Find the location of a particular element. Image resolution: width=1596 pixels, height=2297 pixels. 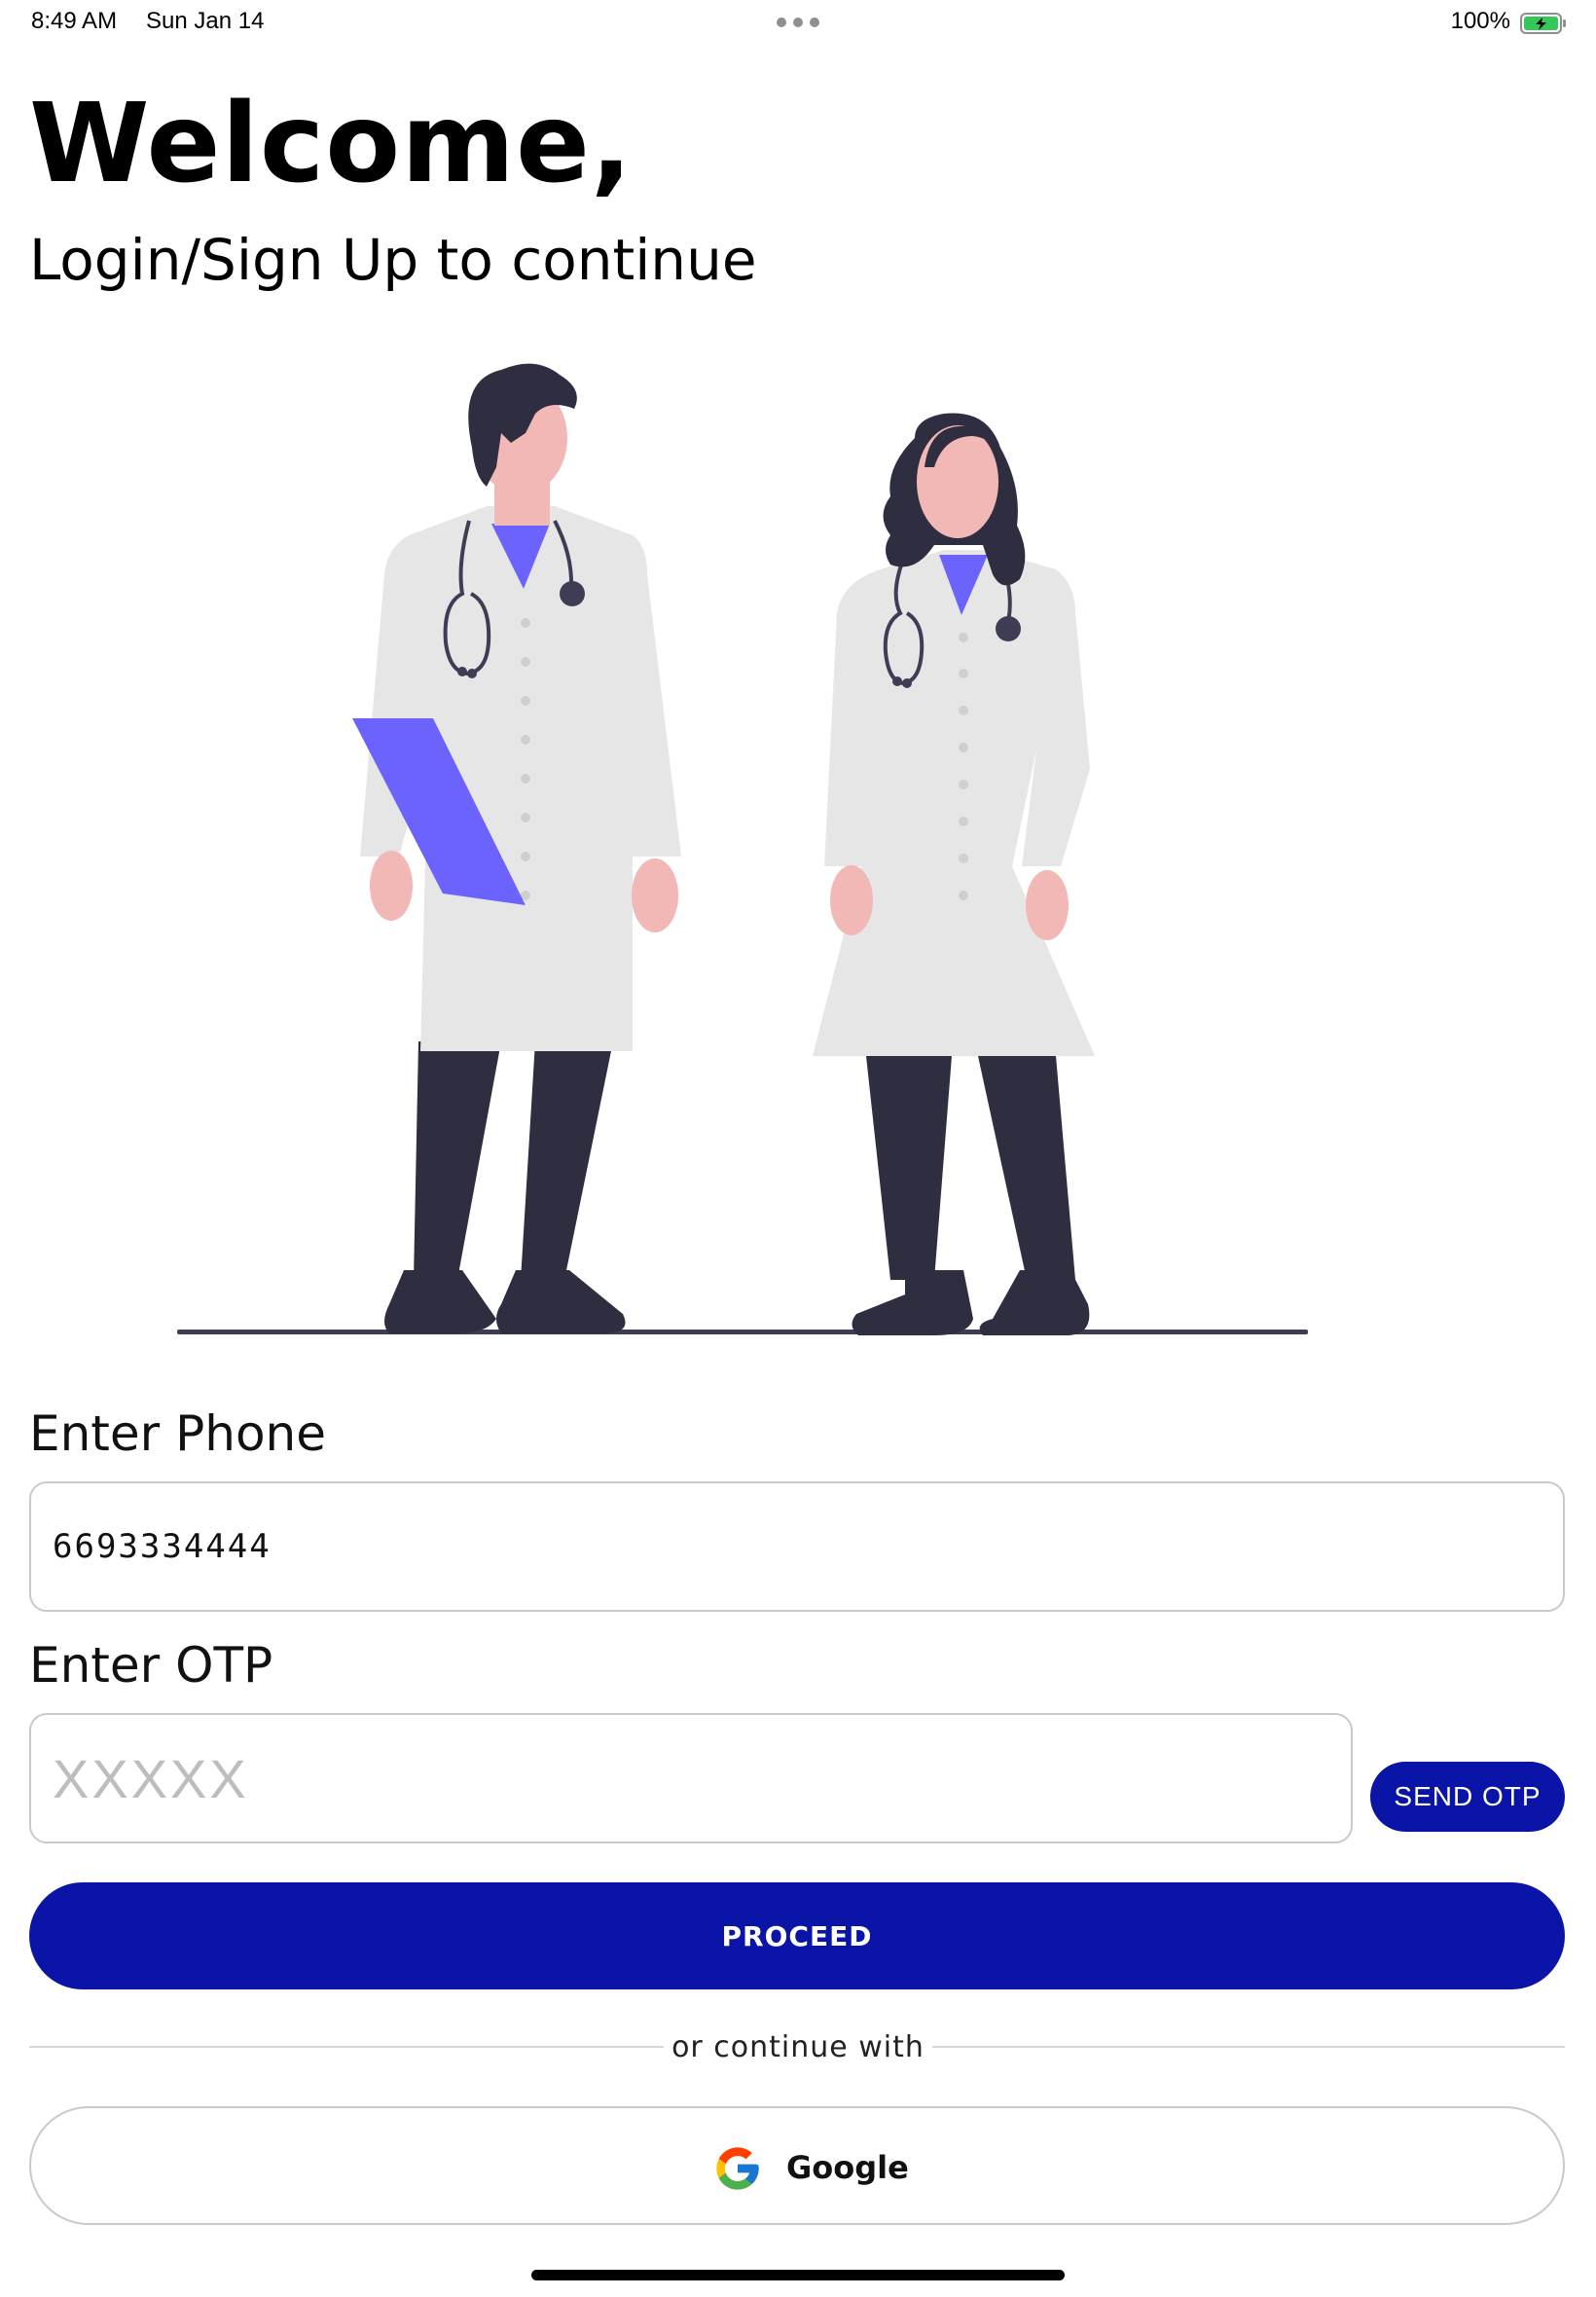

otp-label: Enter OTP is located at coordinates (151, 1665).